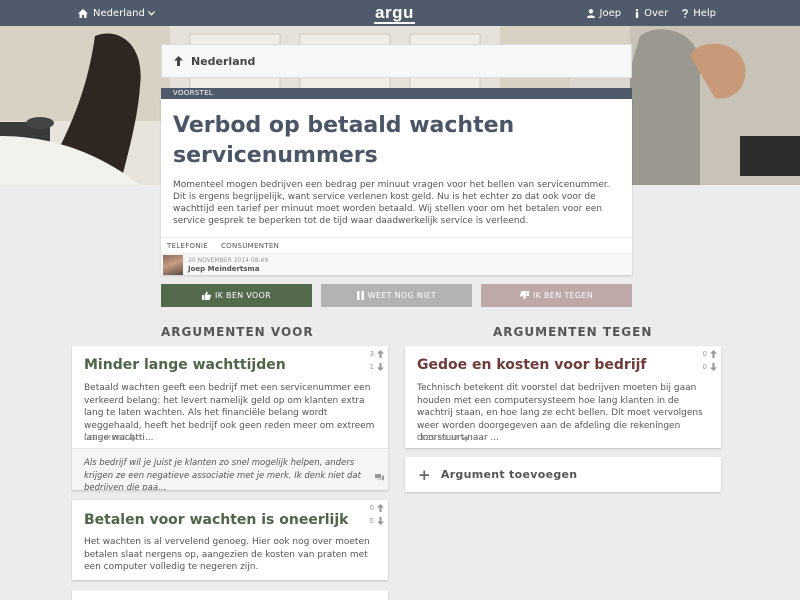 This screenshot has height=600, width=800. I want to click on question-icon, so click(685, 13).